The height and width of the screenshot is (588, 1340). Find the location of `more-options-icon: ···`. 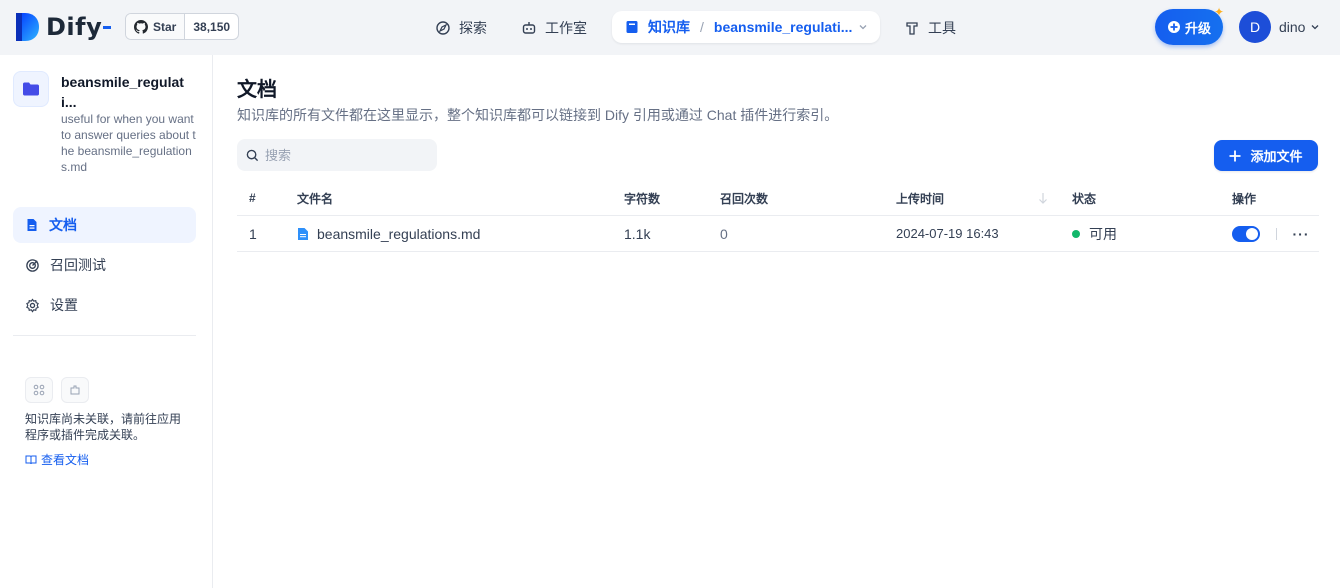

more-options-icon: ··· is located at coordinates (1301, 234).